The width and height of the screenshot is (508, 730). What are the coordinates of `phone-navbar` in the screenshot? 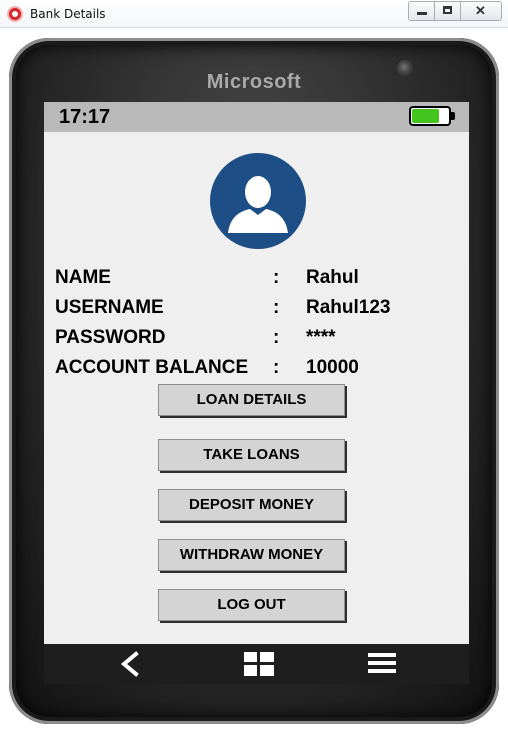 It's located at (256, 664).